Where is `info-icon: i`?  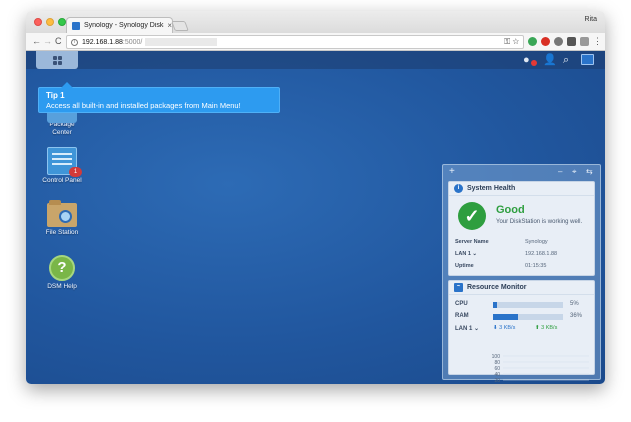 info-icon: i is located at coordinates (458, 188).